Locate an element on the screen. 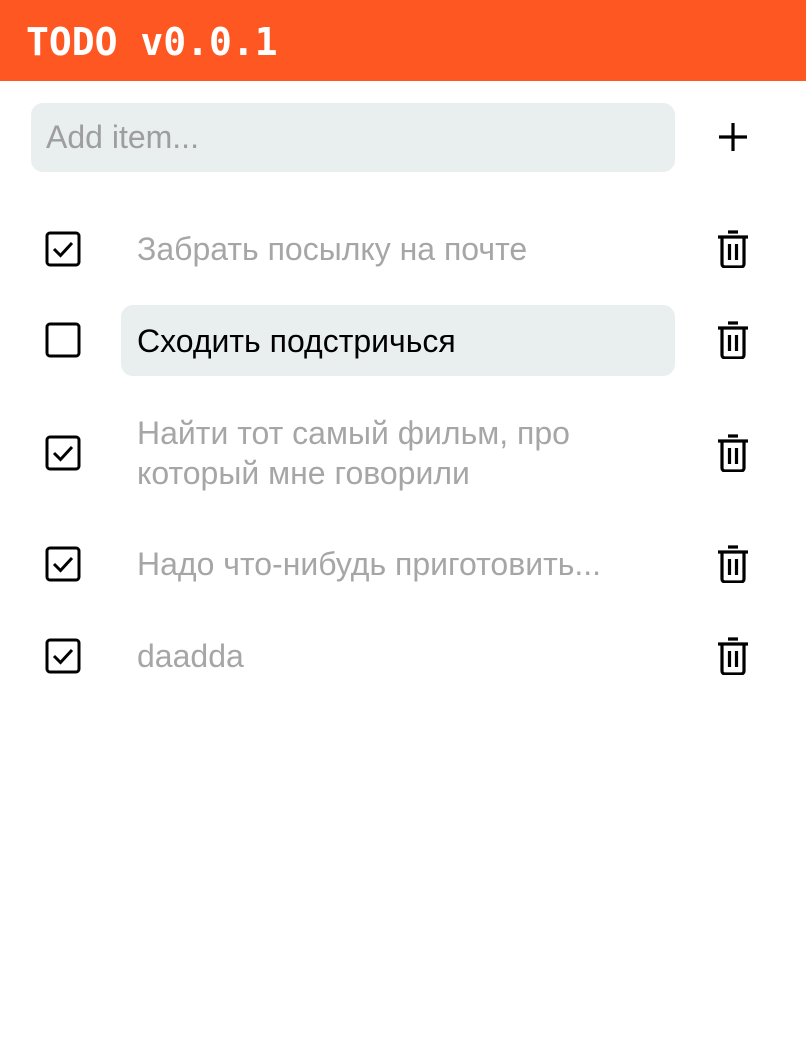  plus-icon is located at coordinates (733, 137).